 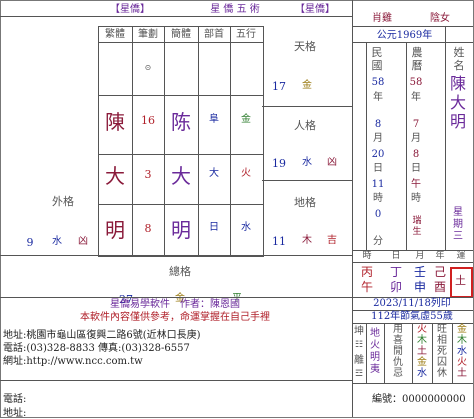 What do you see at coordinates (367, 256) in the screenshot?
I see `pillar-label: 時` at bounding box center [367, 256].